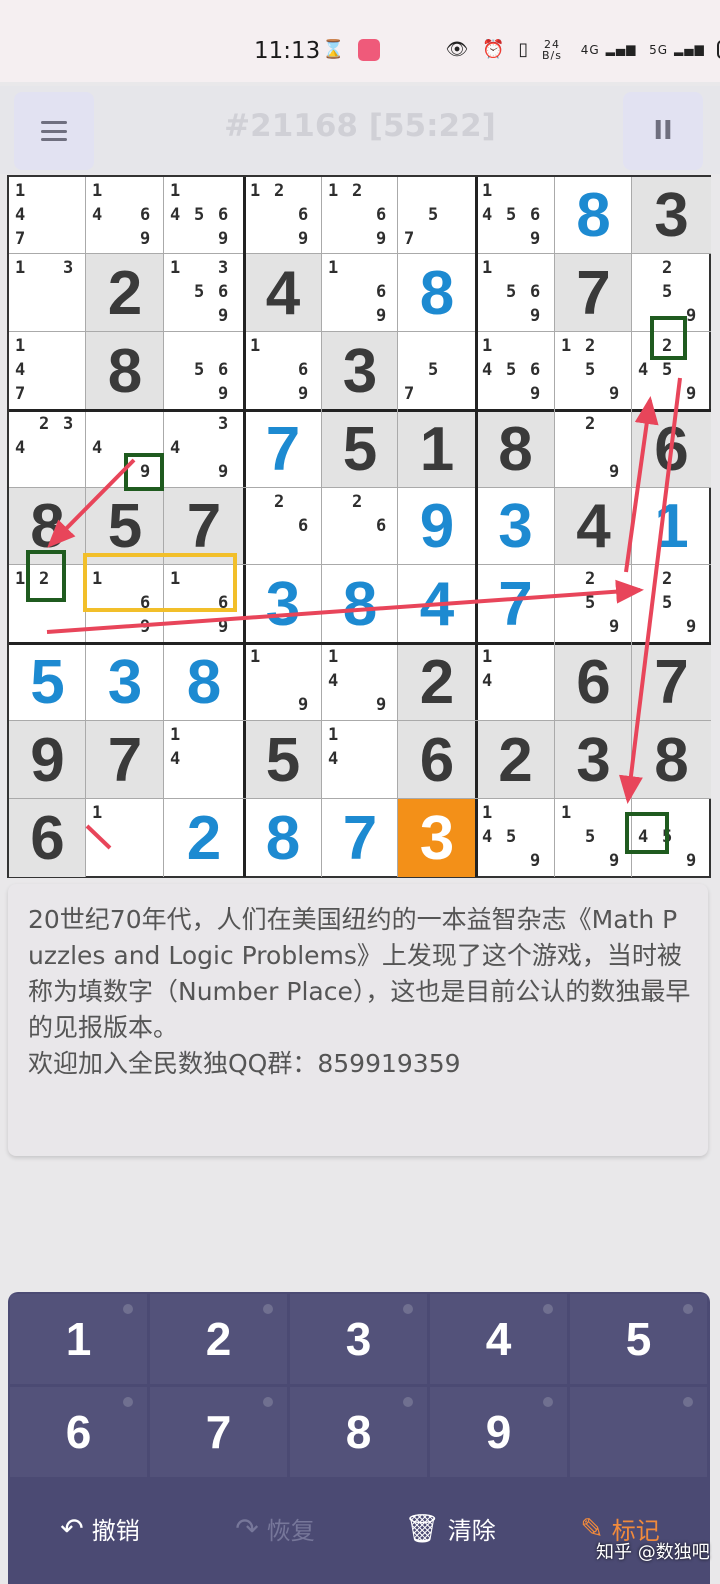 The height and width of the screenshot is (1584, 720). What do you see at coordinates (360, 682) in the screenshot?
I see `cell-r7c5: 1 4 9` at bounding box center [360, 682].